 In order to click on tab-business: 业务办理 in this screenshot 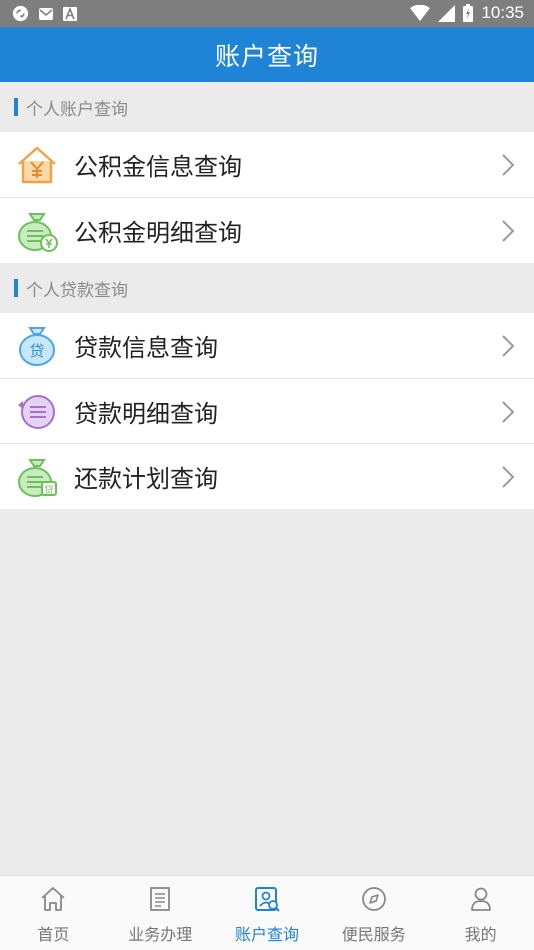, I will do `click(160, 913)`.